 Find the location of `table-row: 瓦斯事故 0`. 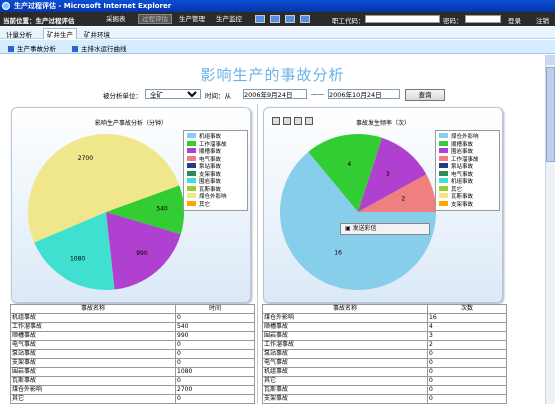

table-row: 瓦斯事故 0 is located at coordinates (384, 390).